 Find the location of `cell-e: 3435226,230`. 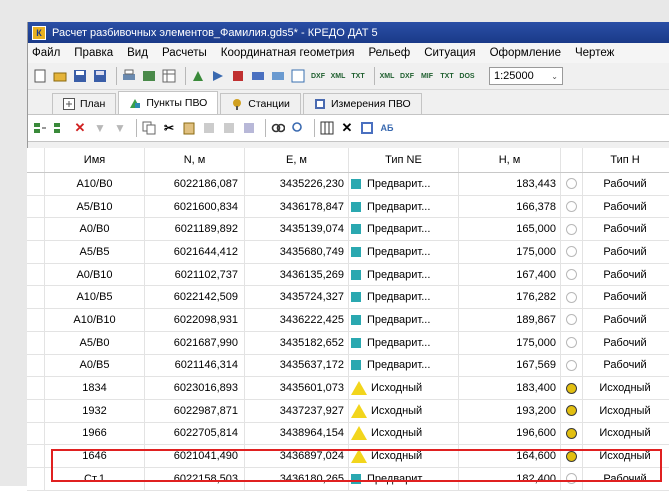

cell-e: 3435226,230 is located at coordinates (297, 184).